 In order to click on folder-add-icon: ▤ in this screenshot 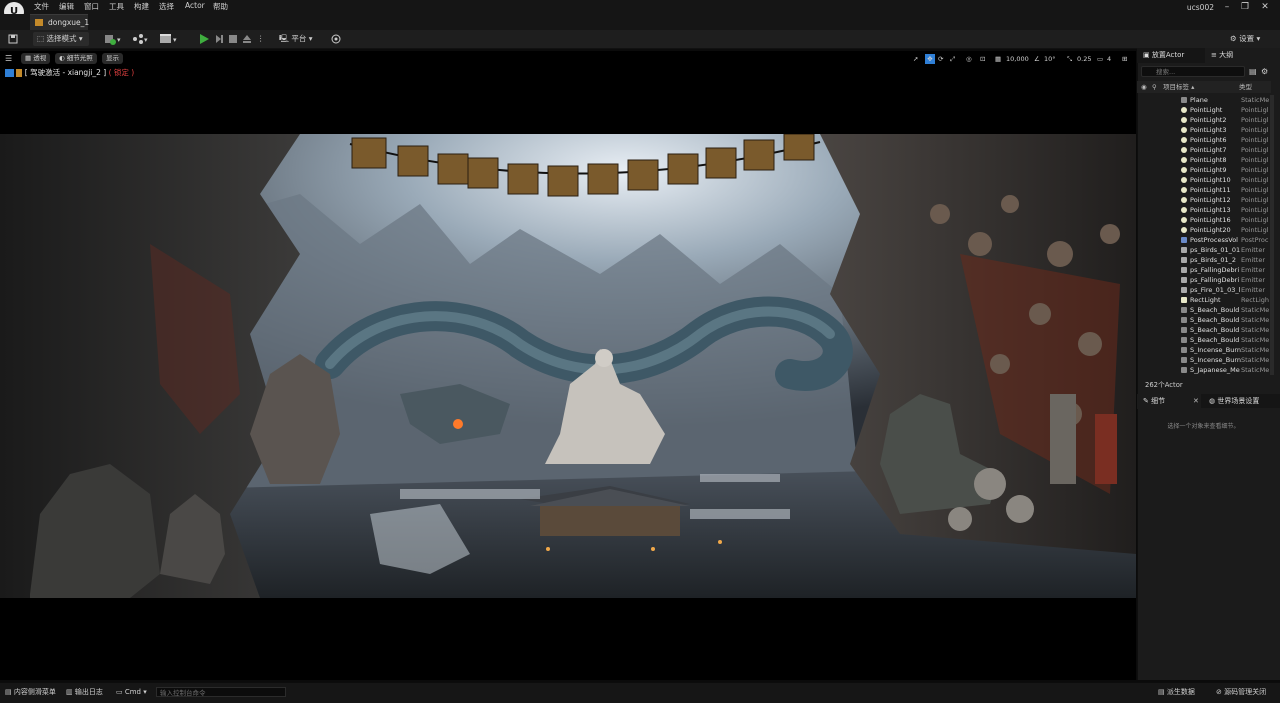, I will do `click(1253, 71)`.